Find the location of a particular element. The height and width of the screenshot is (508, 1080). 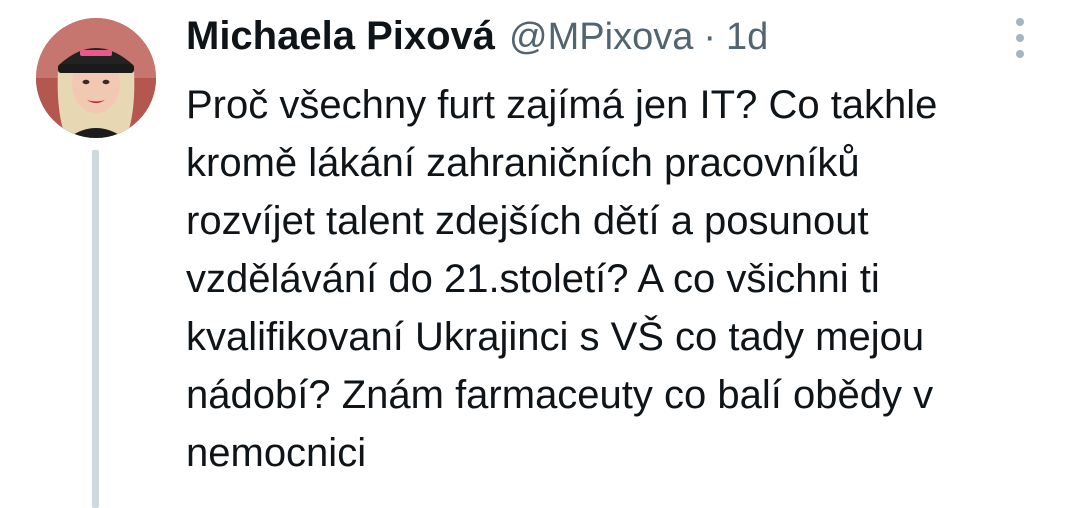

avatar-column is located at coordinates (96, 263).